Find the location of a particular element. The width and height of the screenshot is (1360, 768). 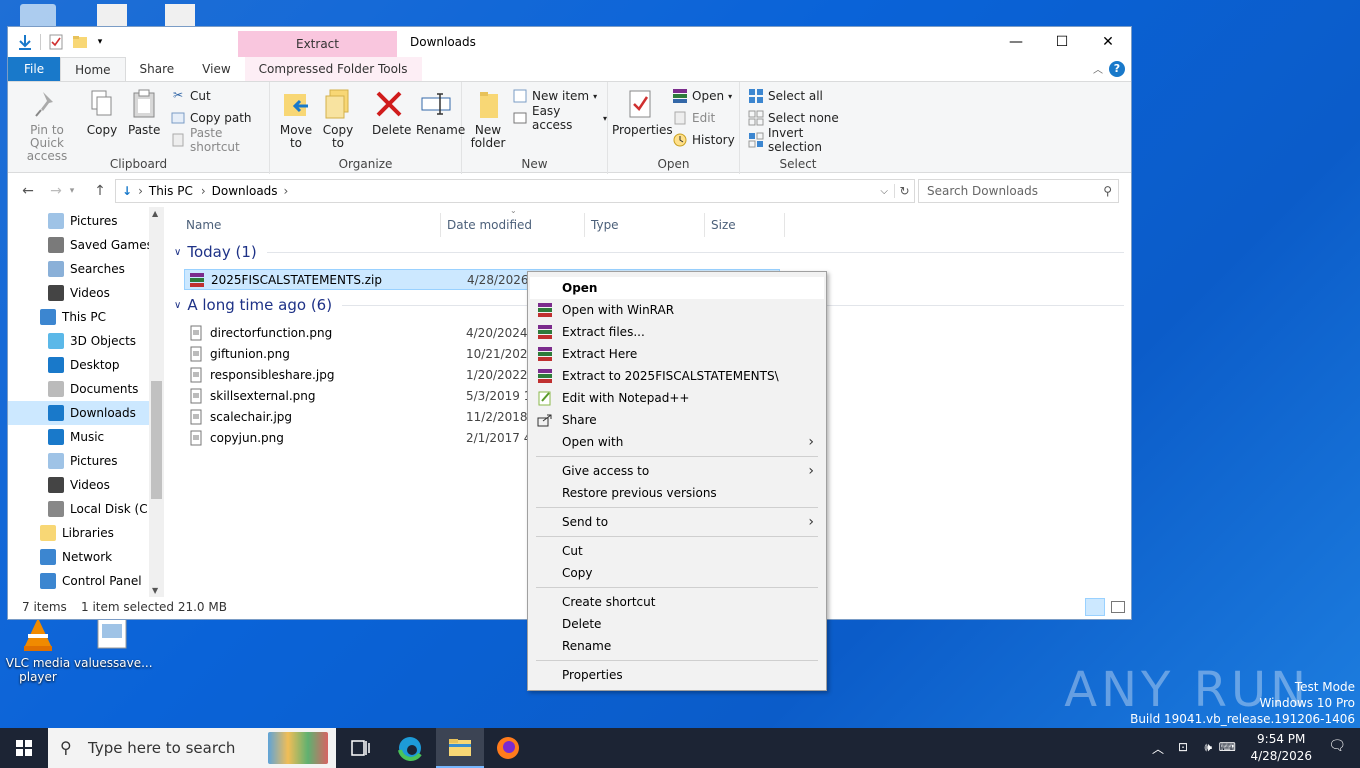

column-date-modified: Date modified is located at coordinates (489, 225).